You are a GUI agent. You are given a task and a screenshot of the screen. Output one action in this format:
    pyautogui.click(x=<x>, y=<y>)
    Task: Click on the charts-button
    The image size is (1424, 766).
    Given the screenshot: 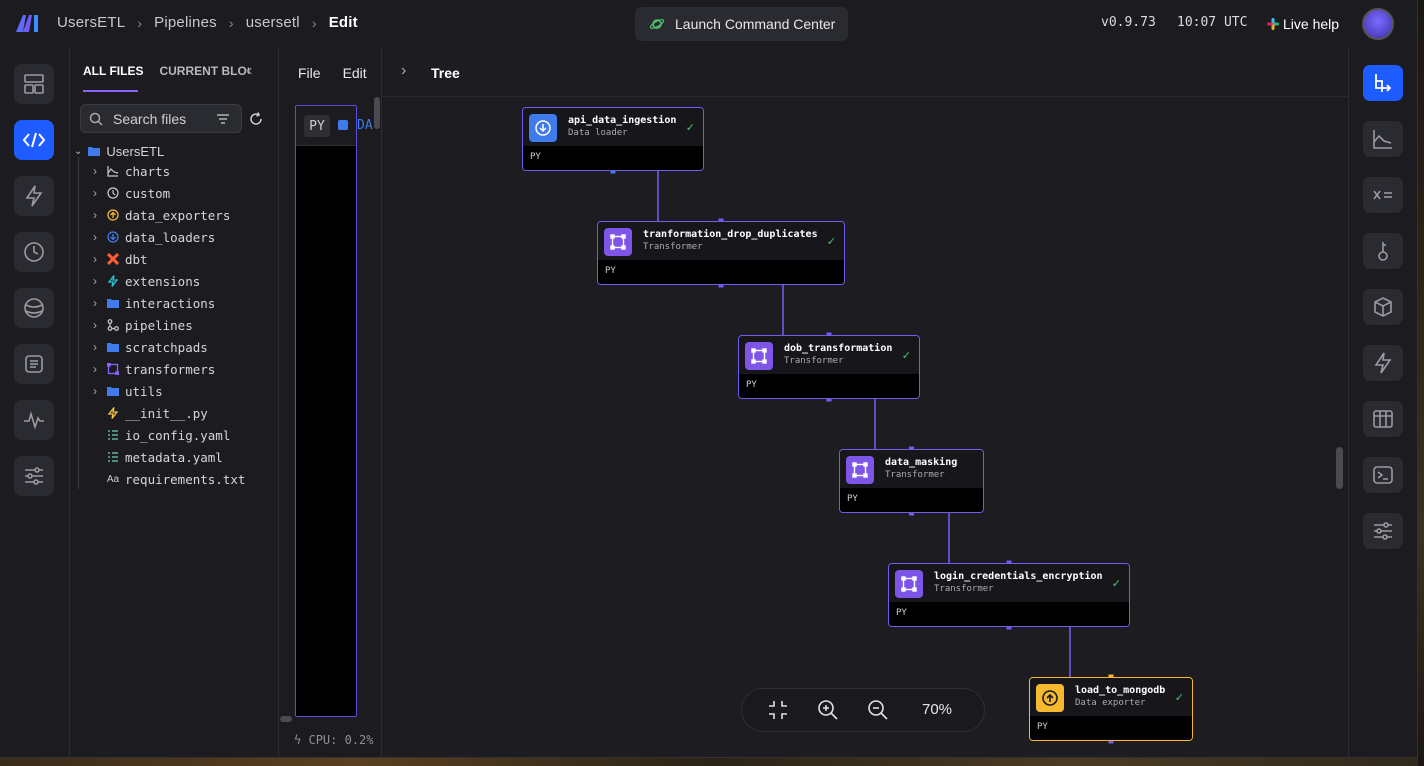 What is the action you would take?
    pyautogui.click(x=1383, y=139)
    